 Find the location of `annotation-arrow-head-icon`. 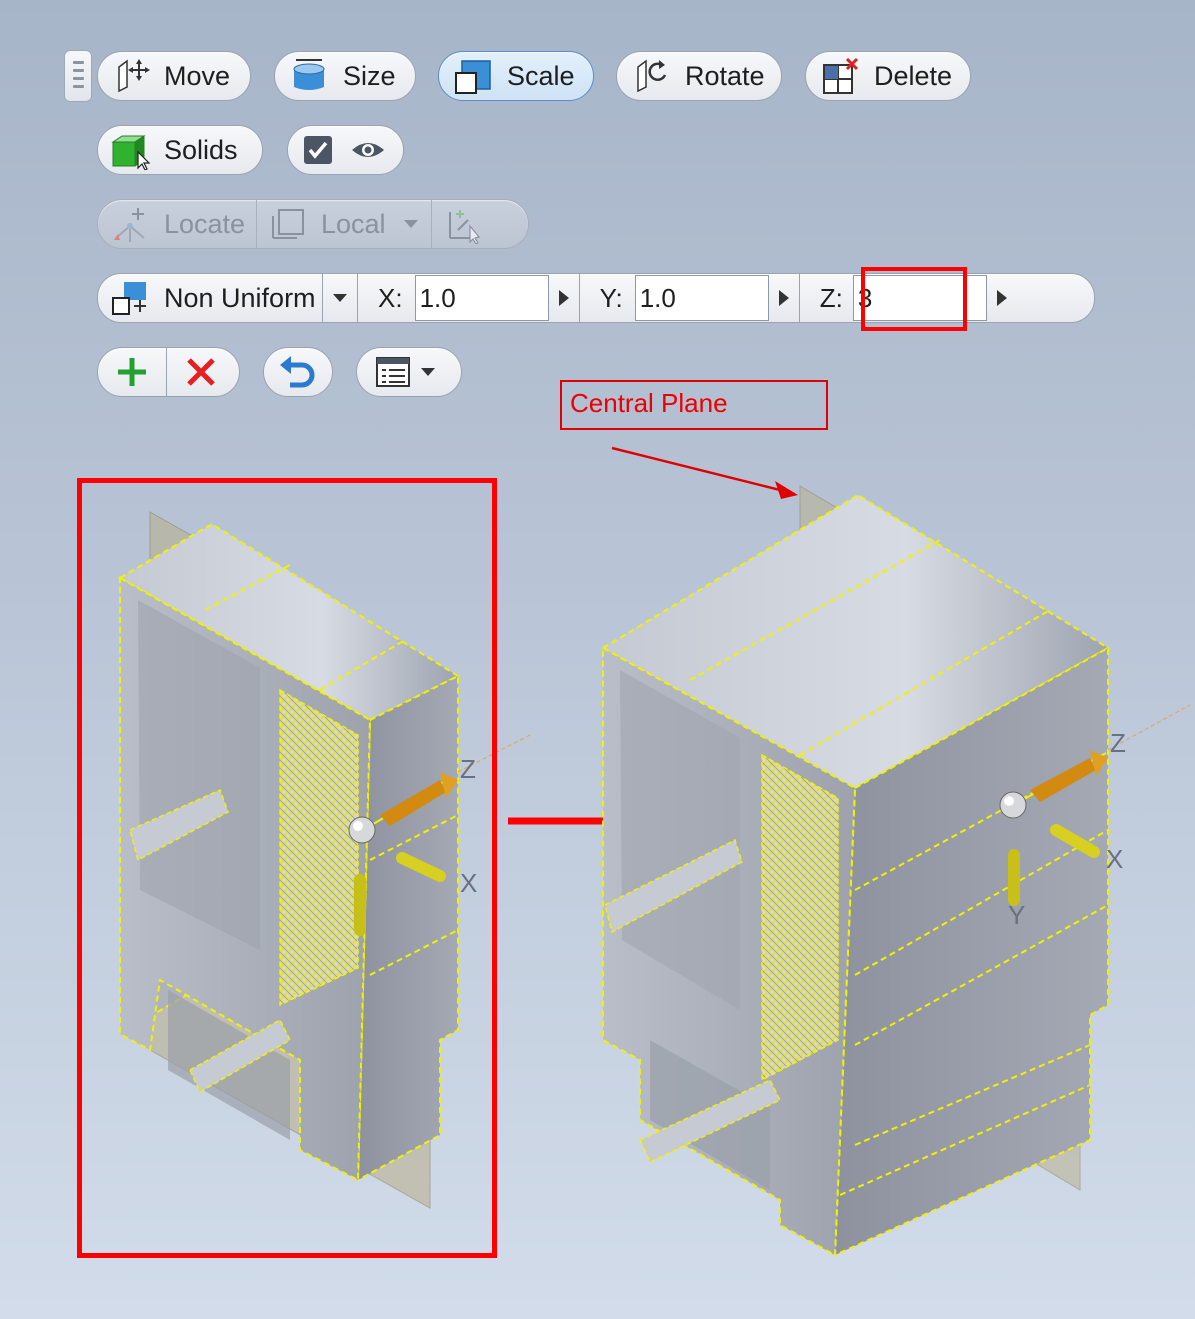

annotation-arrow-head-icon is located at coordinates (786, 490).